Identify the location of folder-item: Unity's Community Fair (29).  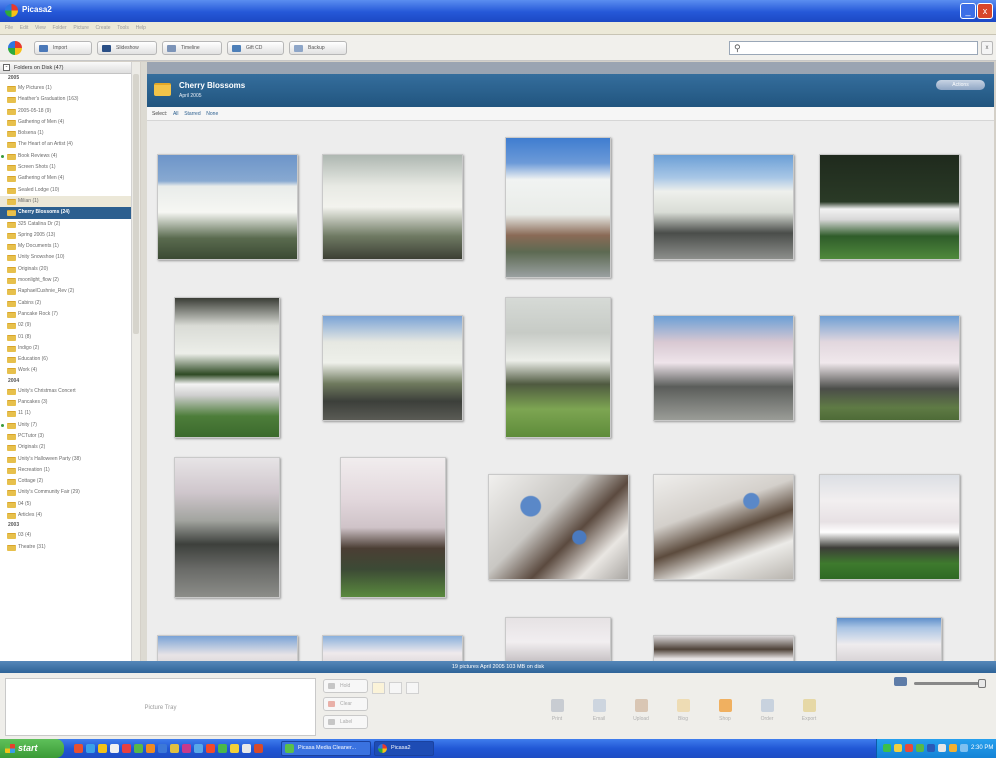
(69, 492).